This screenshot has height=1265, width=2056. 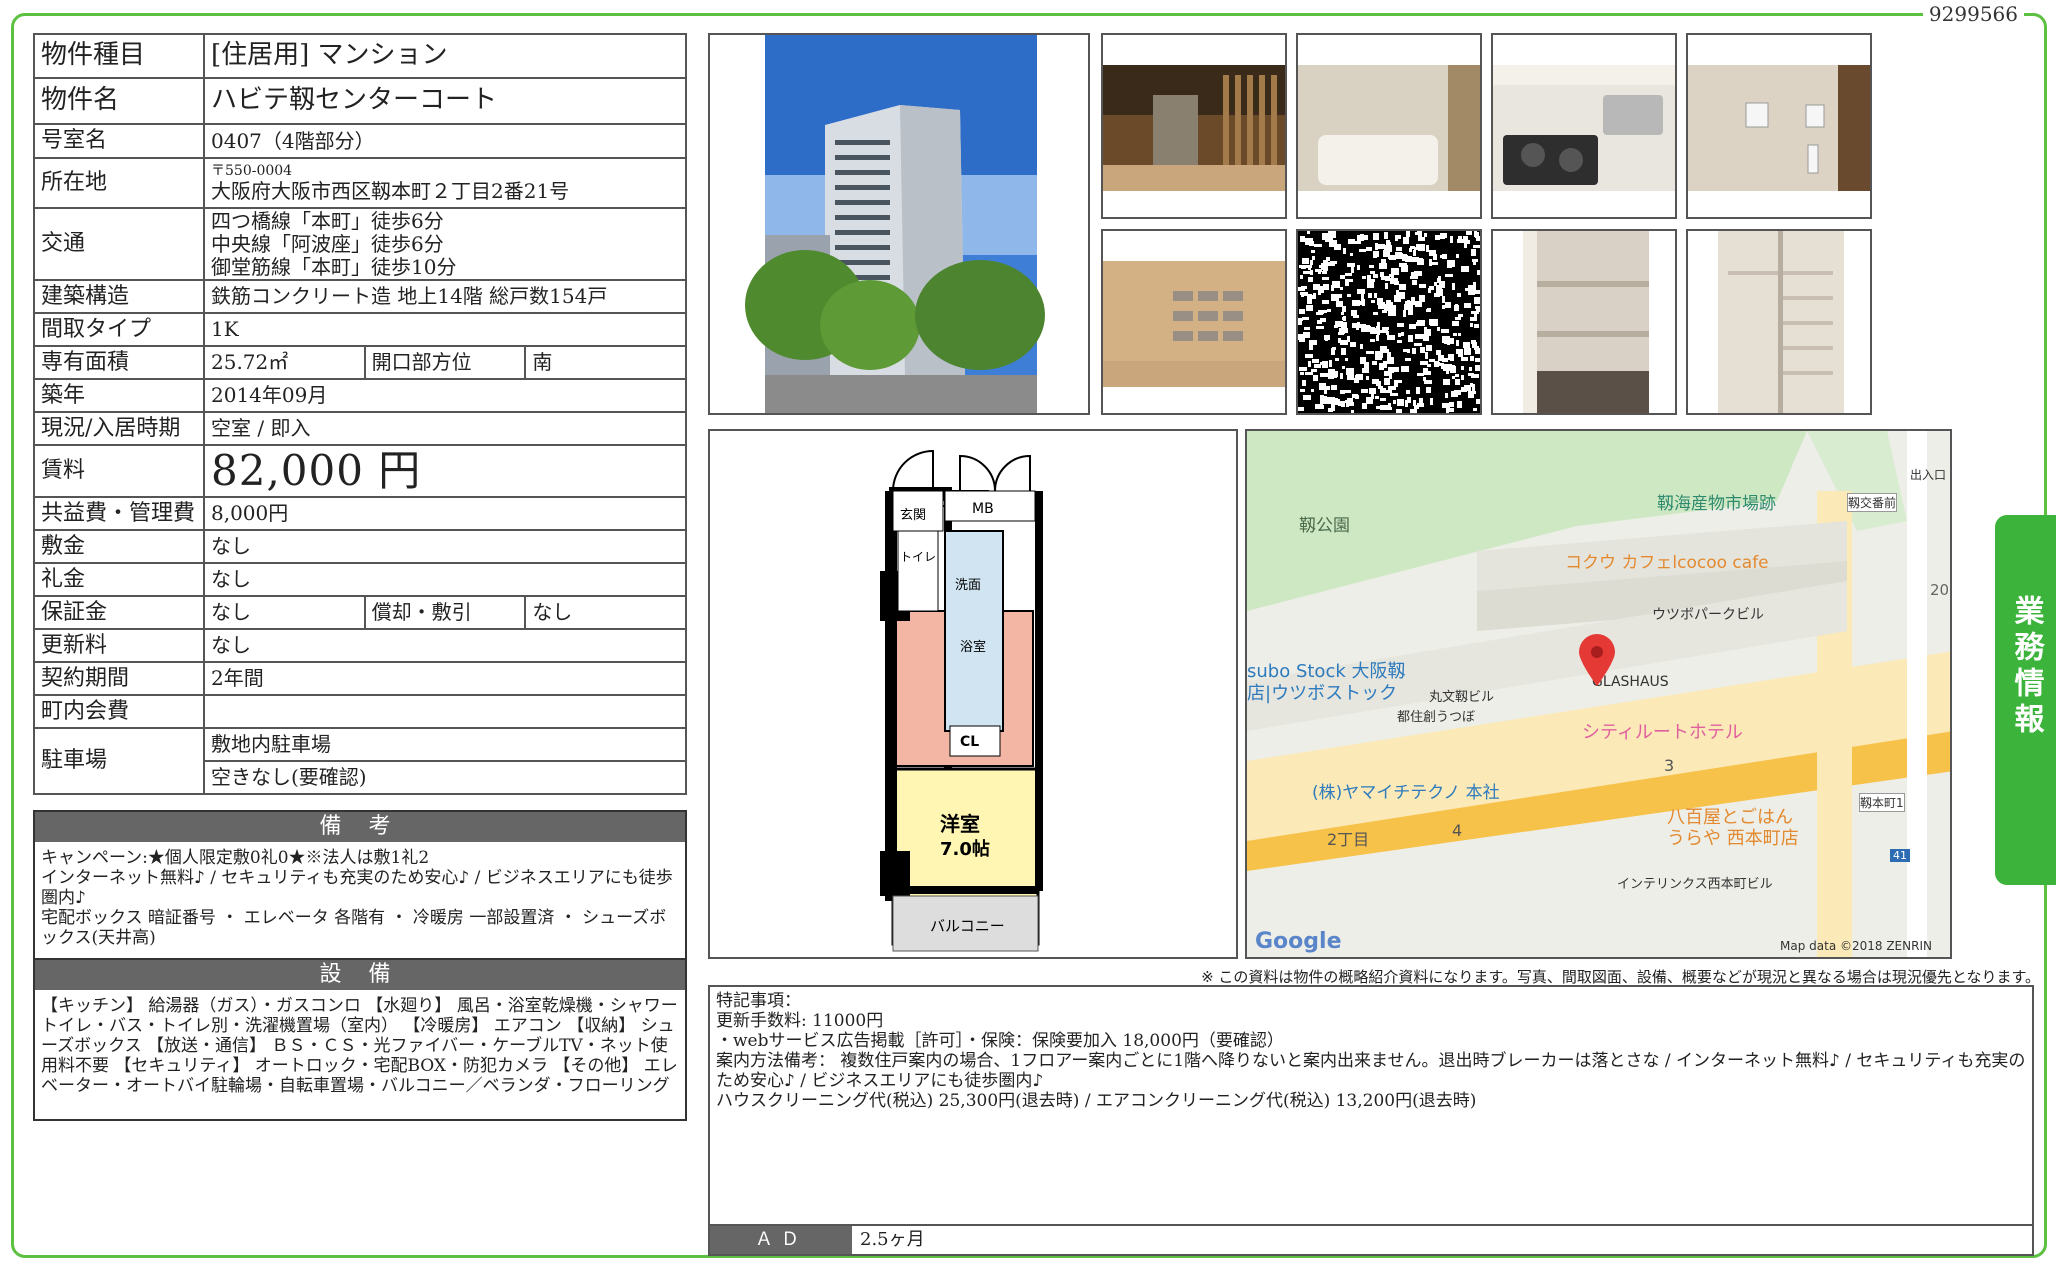 I want to click on row-renewal: 更新料 なし, so click(x=360, y=645).